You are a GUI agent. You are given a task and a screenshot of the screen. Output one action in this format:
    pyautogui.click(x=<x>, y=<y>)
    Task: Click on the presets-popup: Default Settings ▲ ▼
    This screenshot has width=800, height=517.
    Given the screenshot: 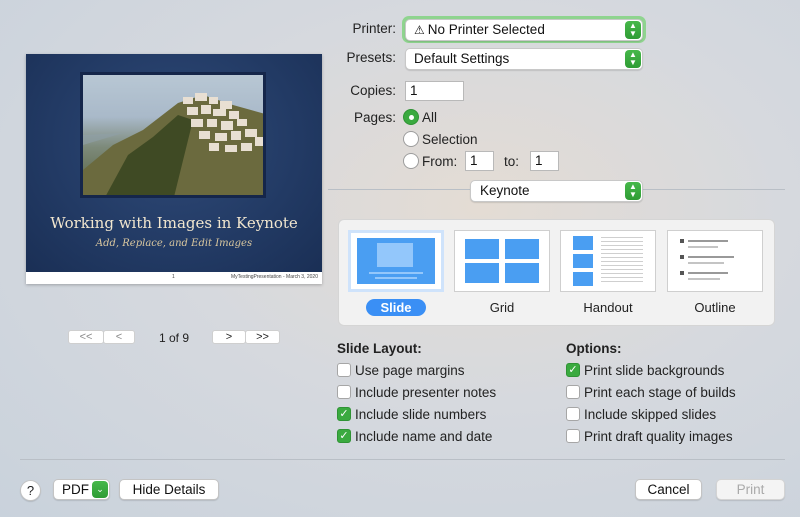 What is the action you would take?
    pyautogui.click(x=524, y=59)
    